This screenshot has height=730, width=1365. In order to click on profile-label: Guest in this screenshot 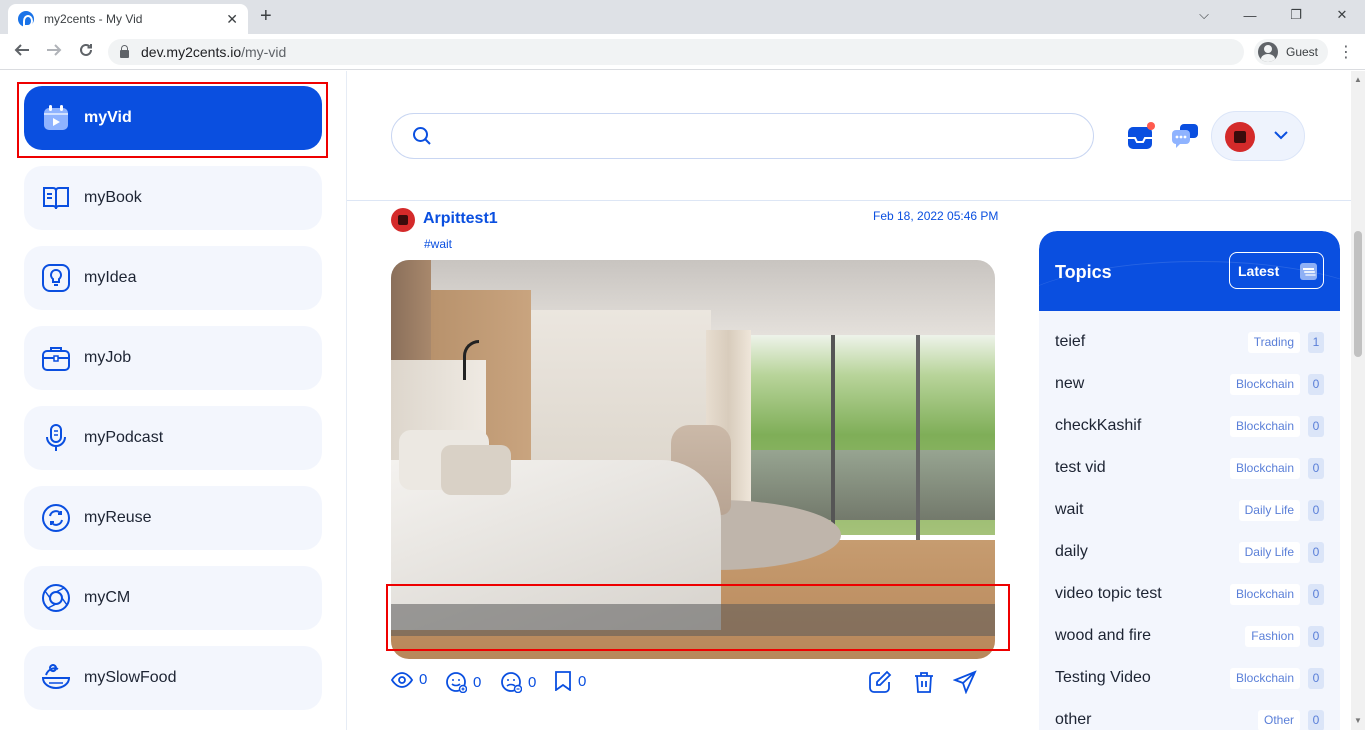, I will do `click(1302, 52)`.